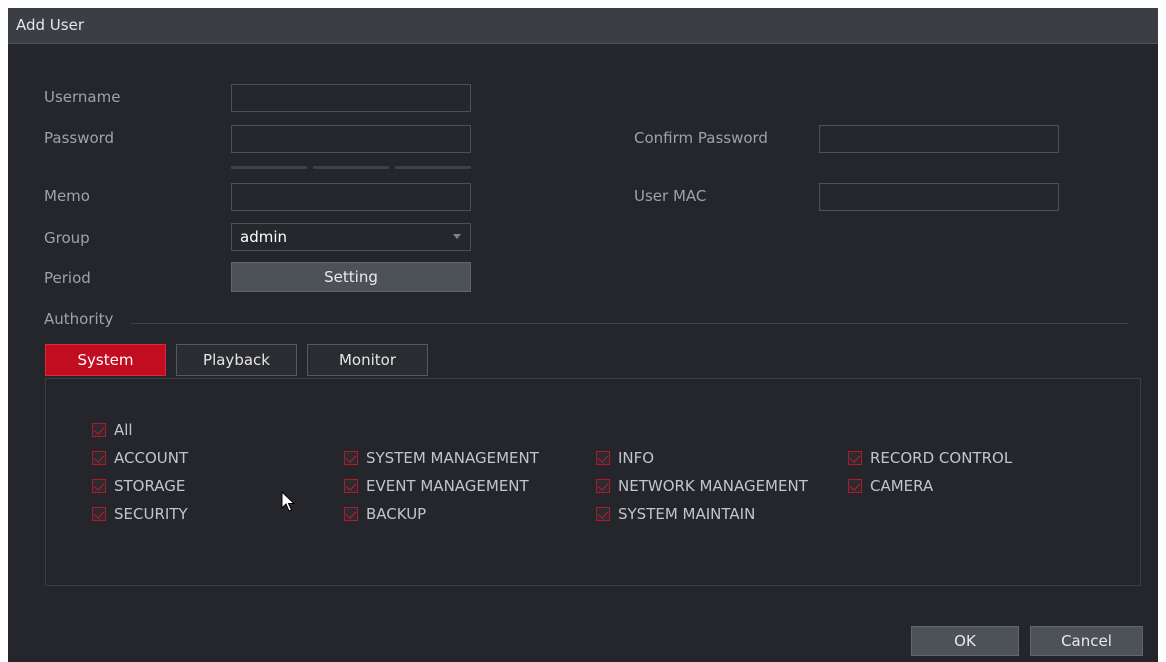 This screenshot has width=1166, height=662. Describe the element at coordinates (351, 139) in the screenshot. I see `password-field` at that location.